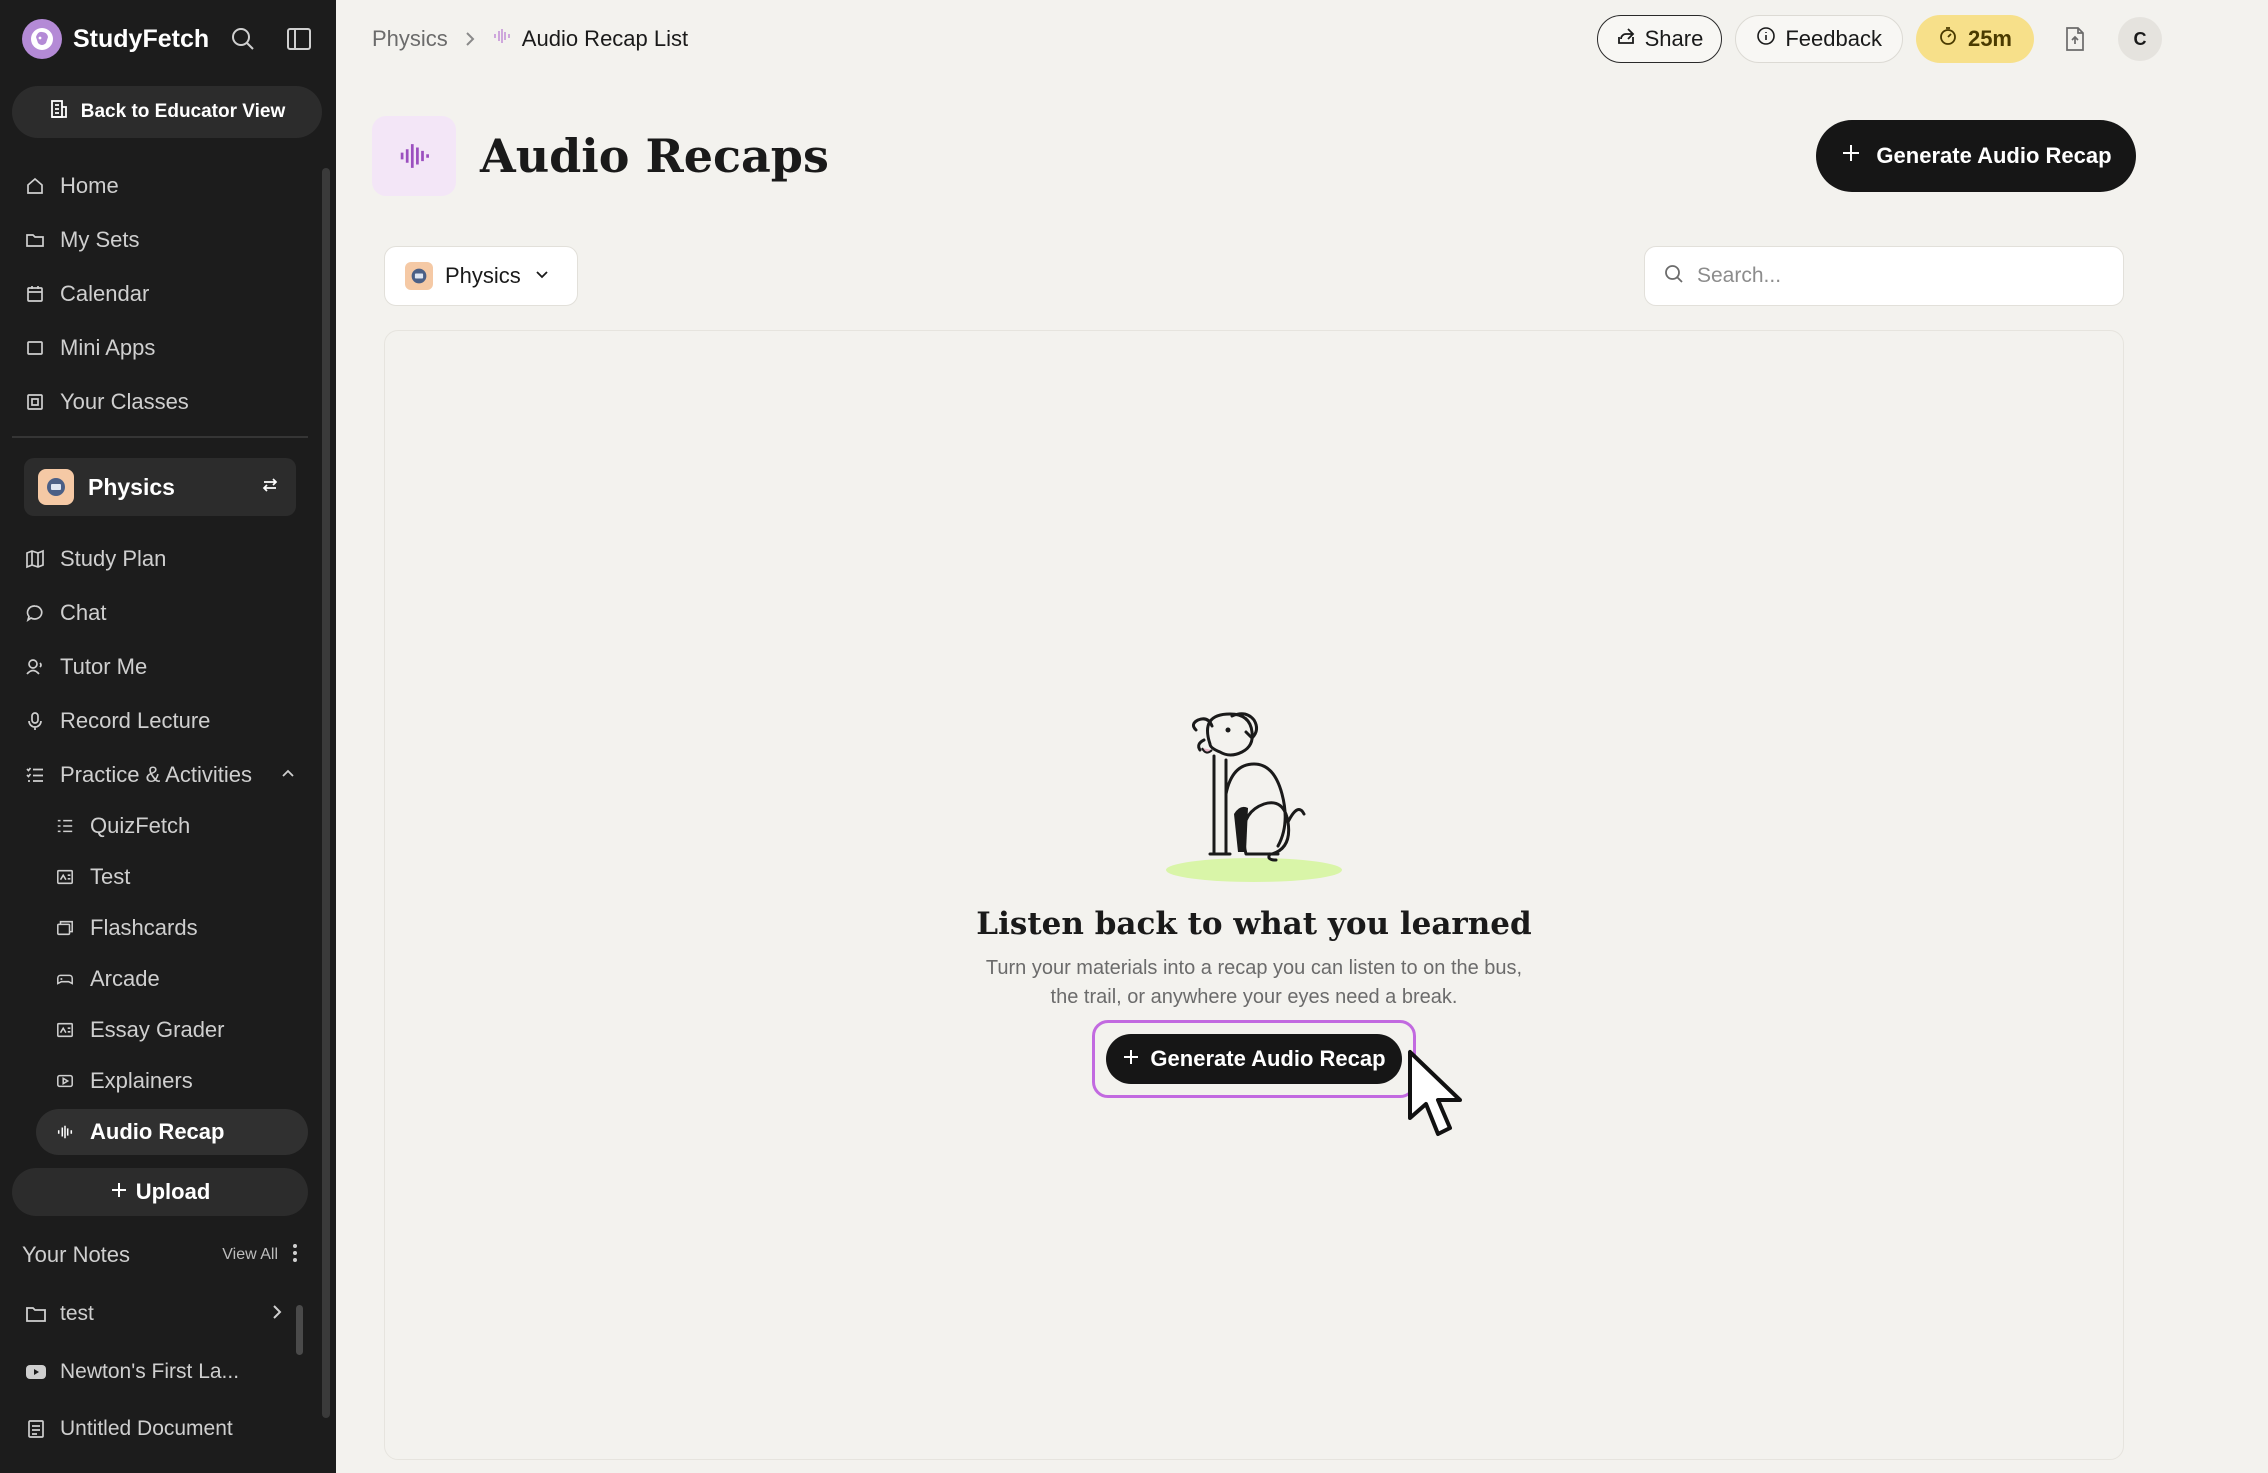  What do you see at coordinates (299, 1330) in the screenshot?
I see `notes-scrollbar` at bounding box center [299, 1330].